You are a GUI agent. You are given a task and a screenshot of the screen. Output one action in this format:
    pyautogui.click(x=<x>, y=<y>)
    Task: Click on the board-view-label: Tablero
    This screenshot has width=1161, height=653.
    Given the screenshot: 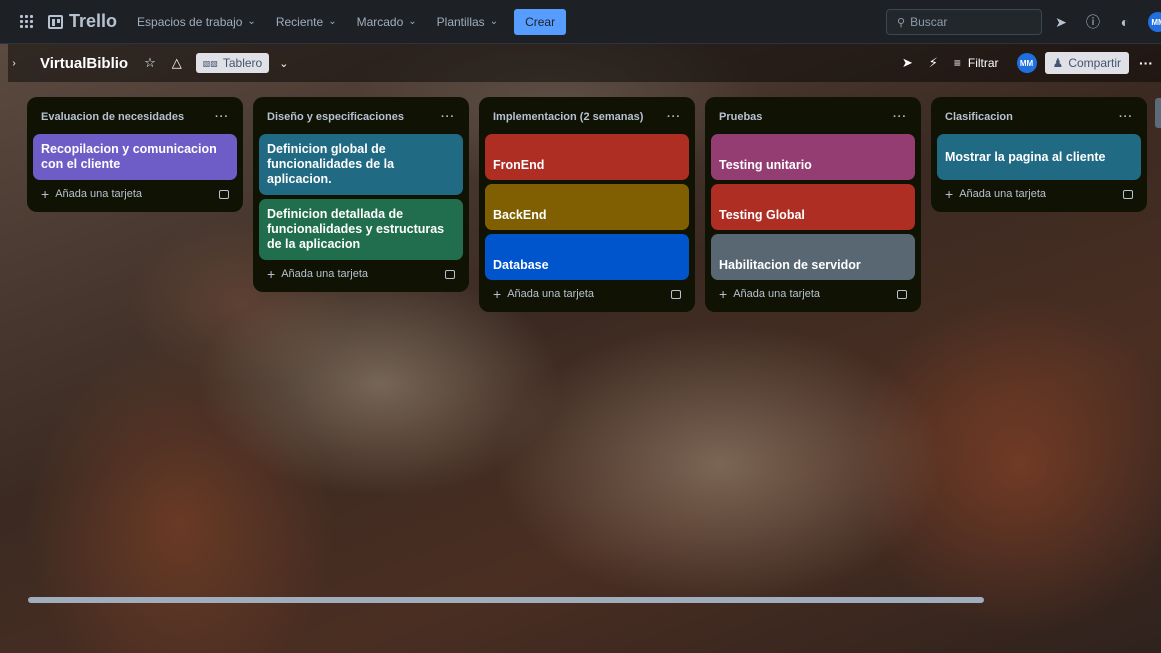 What is the action you would take?
    pyautogui.click(x=242, y=63)
    